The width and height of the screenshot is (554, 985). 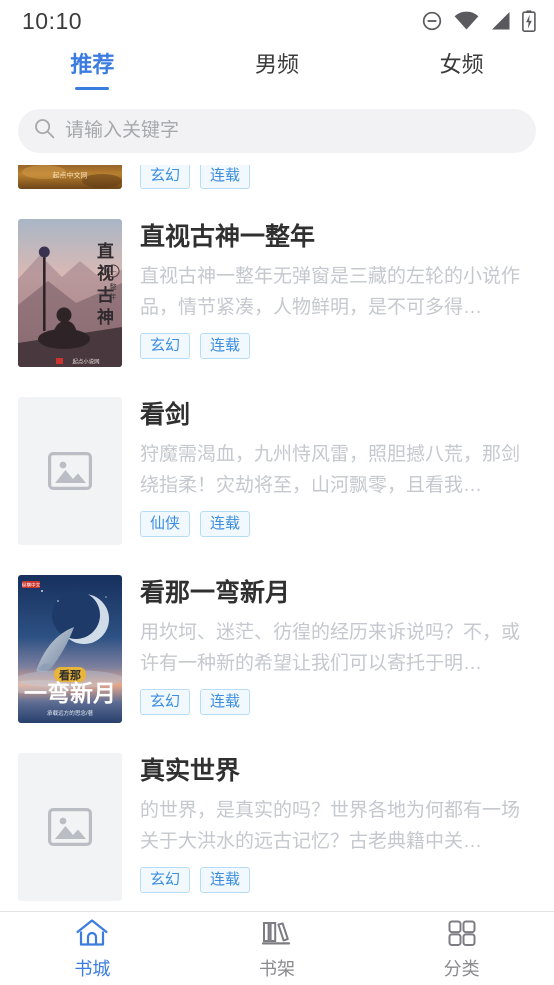 I want to click on status-bar-icons, so click(x=478, y=21).